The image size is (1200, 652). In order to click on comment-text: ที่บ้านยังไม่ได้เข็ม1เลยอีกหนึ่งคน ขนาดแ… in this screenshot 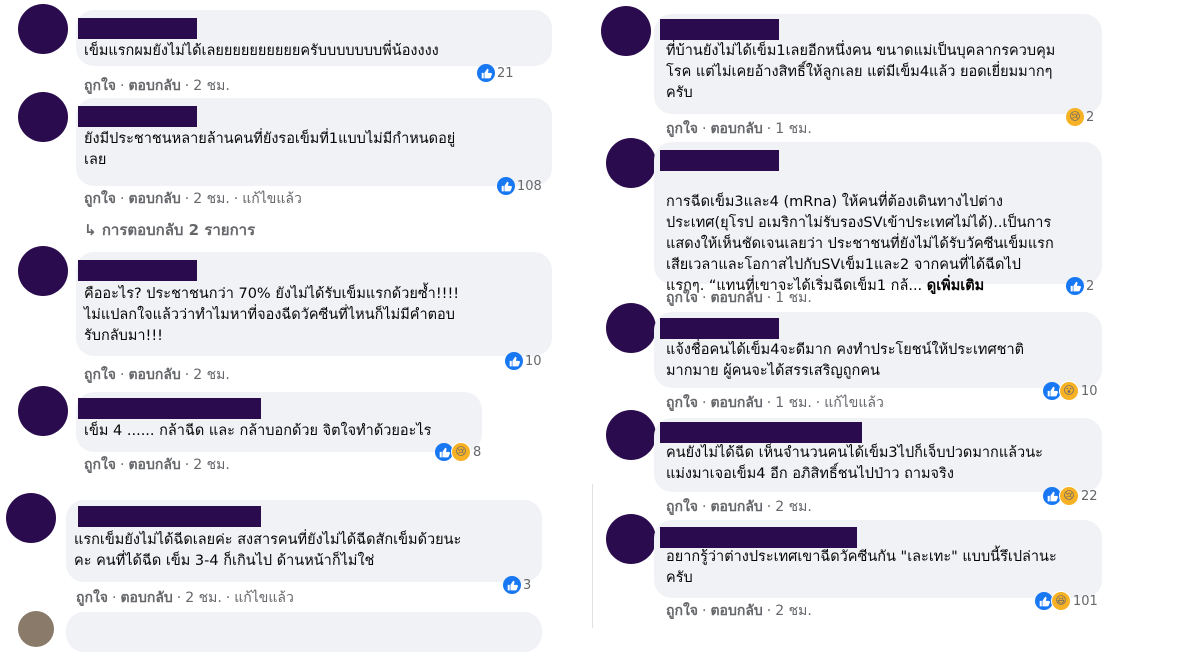, I will do `click(861, 72)`.